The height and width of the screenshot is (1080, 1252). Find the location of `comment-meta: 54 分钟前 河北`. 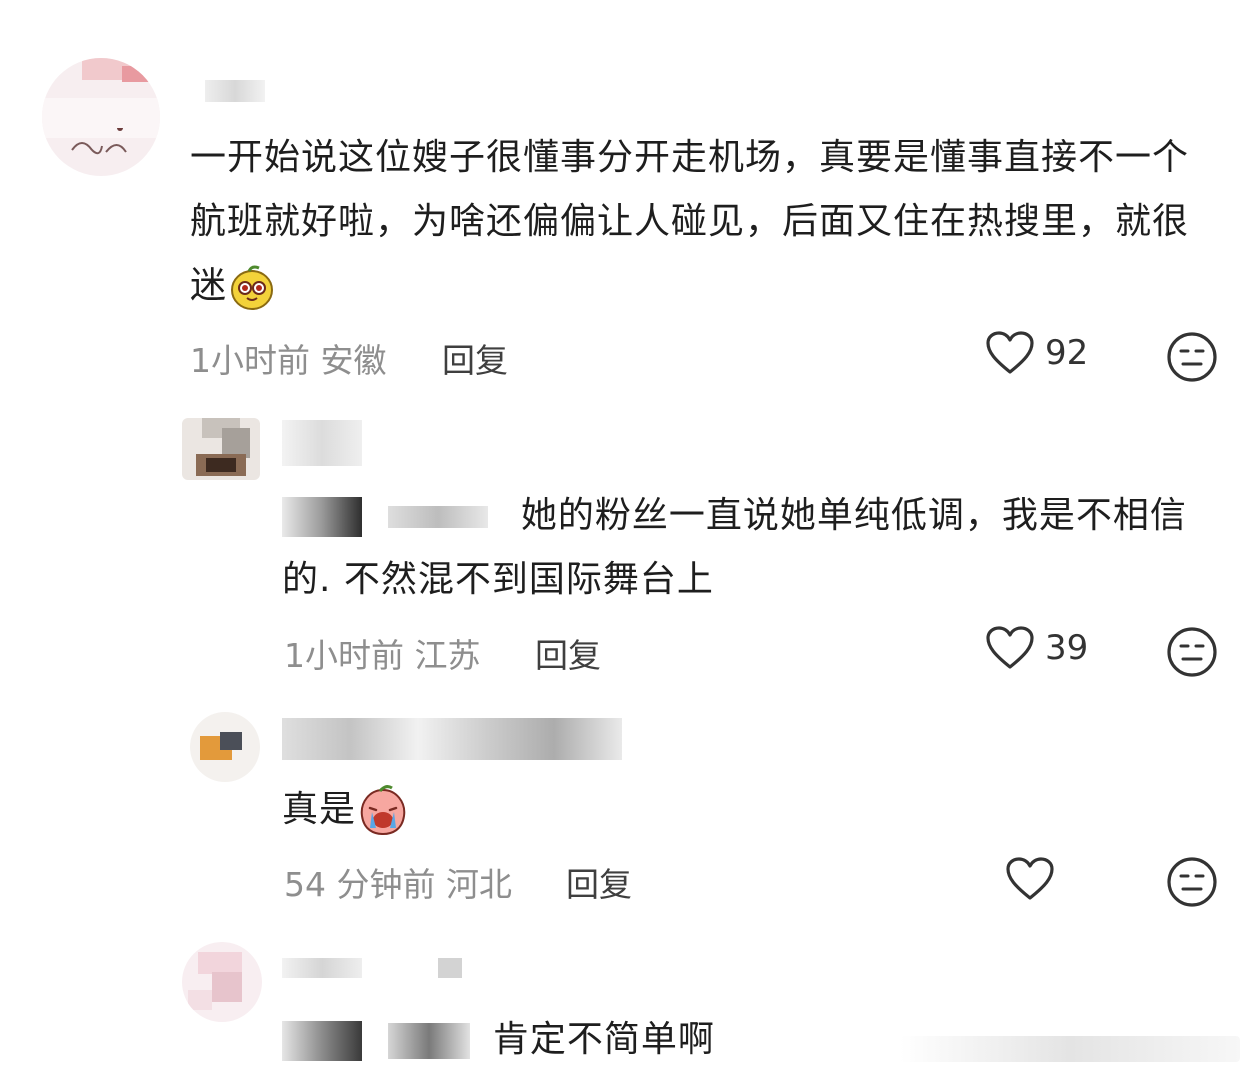

comment-meta: 54 分钟前 河北 is located at coordinates (398, 882).